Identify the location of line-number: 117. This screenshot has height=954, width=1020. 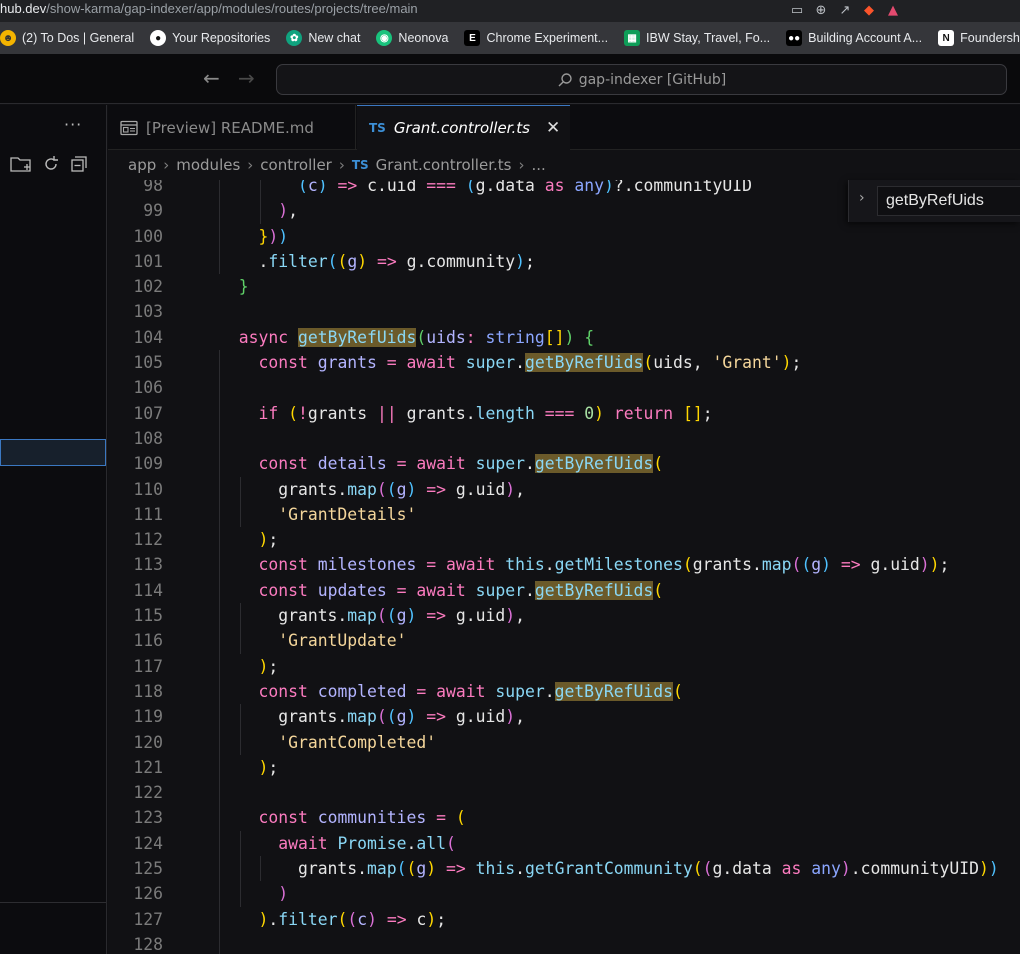
(148, 666).